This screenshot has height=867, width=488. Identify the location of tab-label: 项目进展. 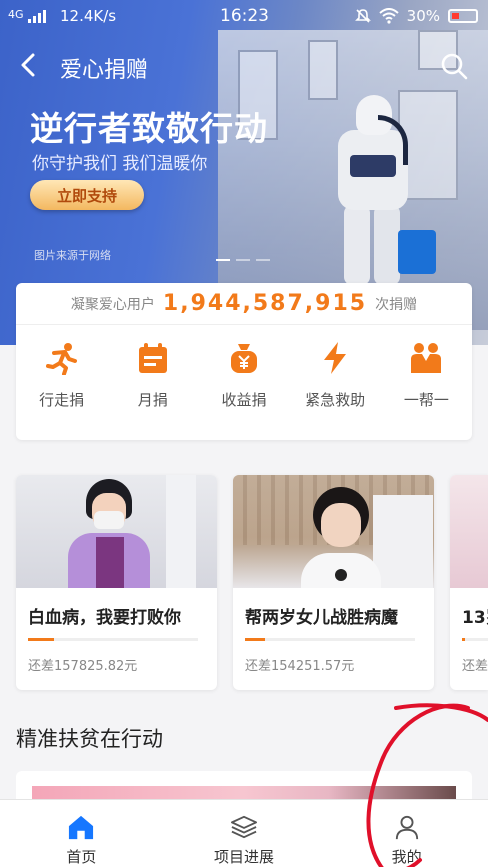
(244, 857).